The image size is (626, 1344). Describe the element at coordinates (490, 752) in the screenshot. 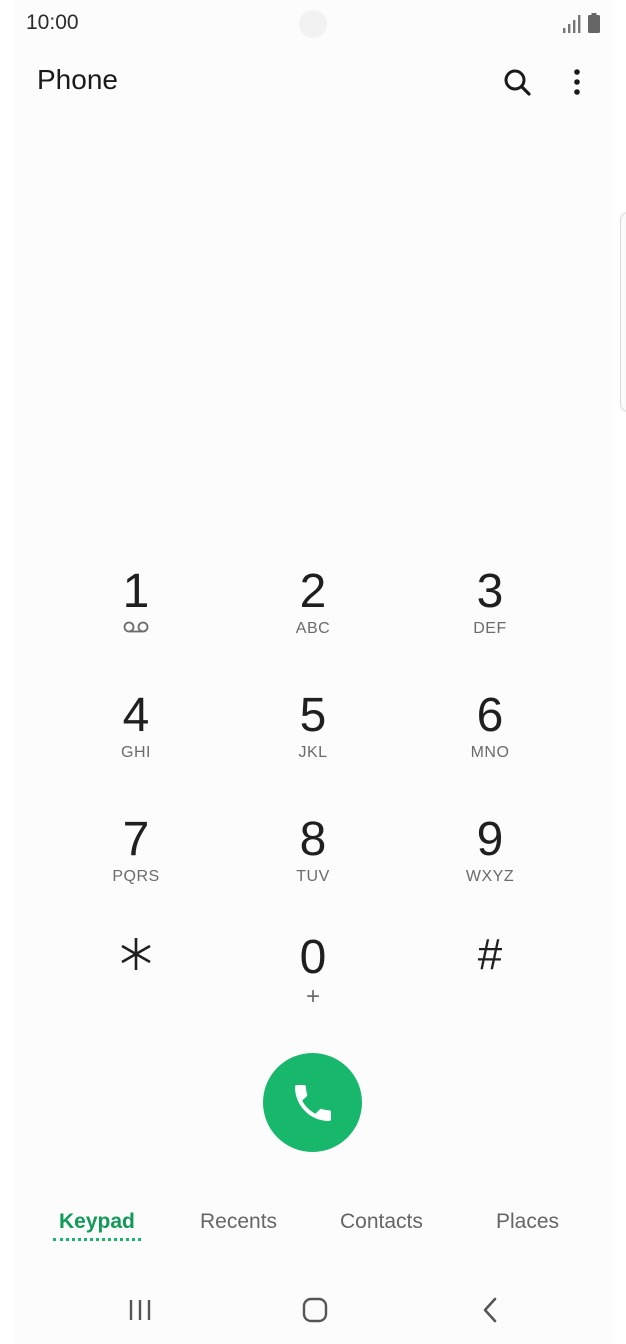

I see `key-letters: MNO` at that location.